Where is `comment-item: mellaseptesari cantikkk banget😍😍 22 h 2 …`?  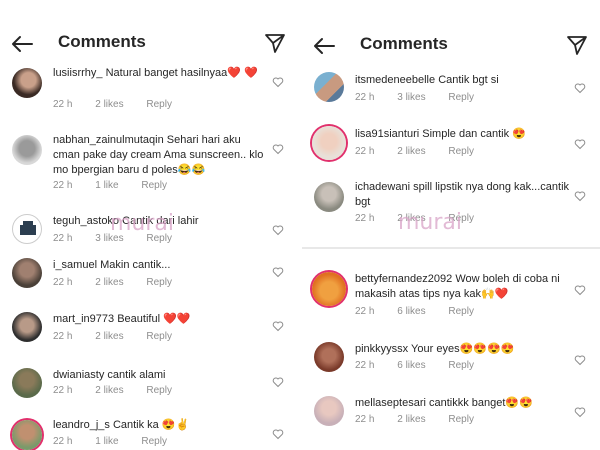
comment-item: mellaseptesari cantikkk banget😍😍 22 h 2 … is located at coordinates (451, 414).